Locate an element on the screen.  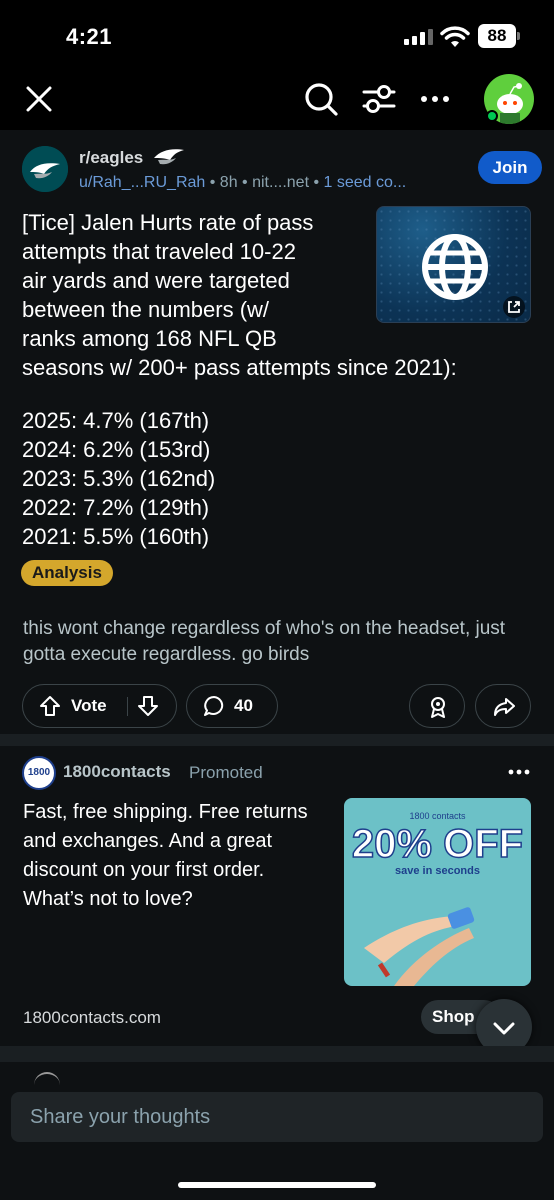
comment-count: 40 is located at coordinates (243, 705).